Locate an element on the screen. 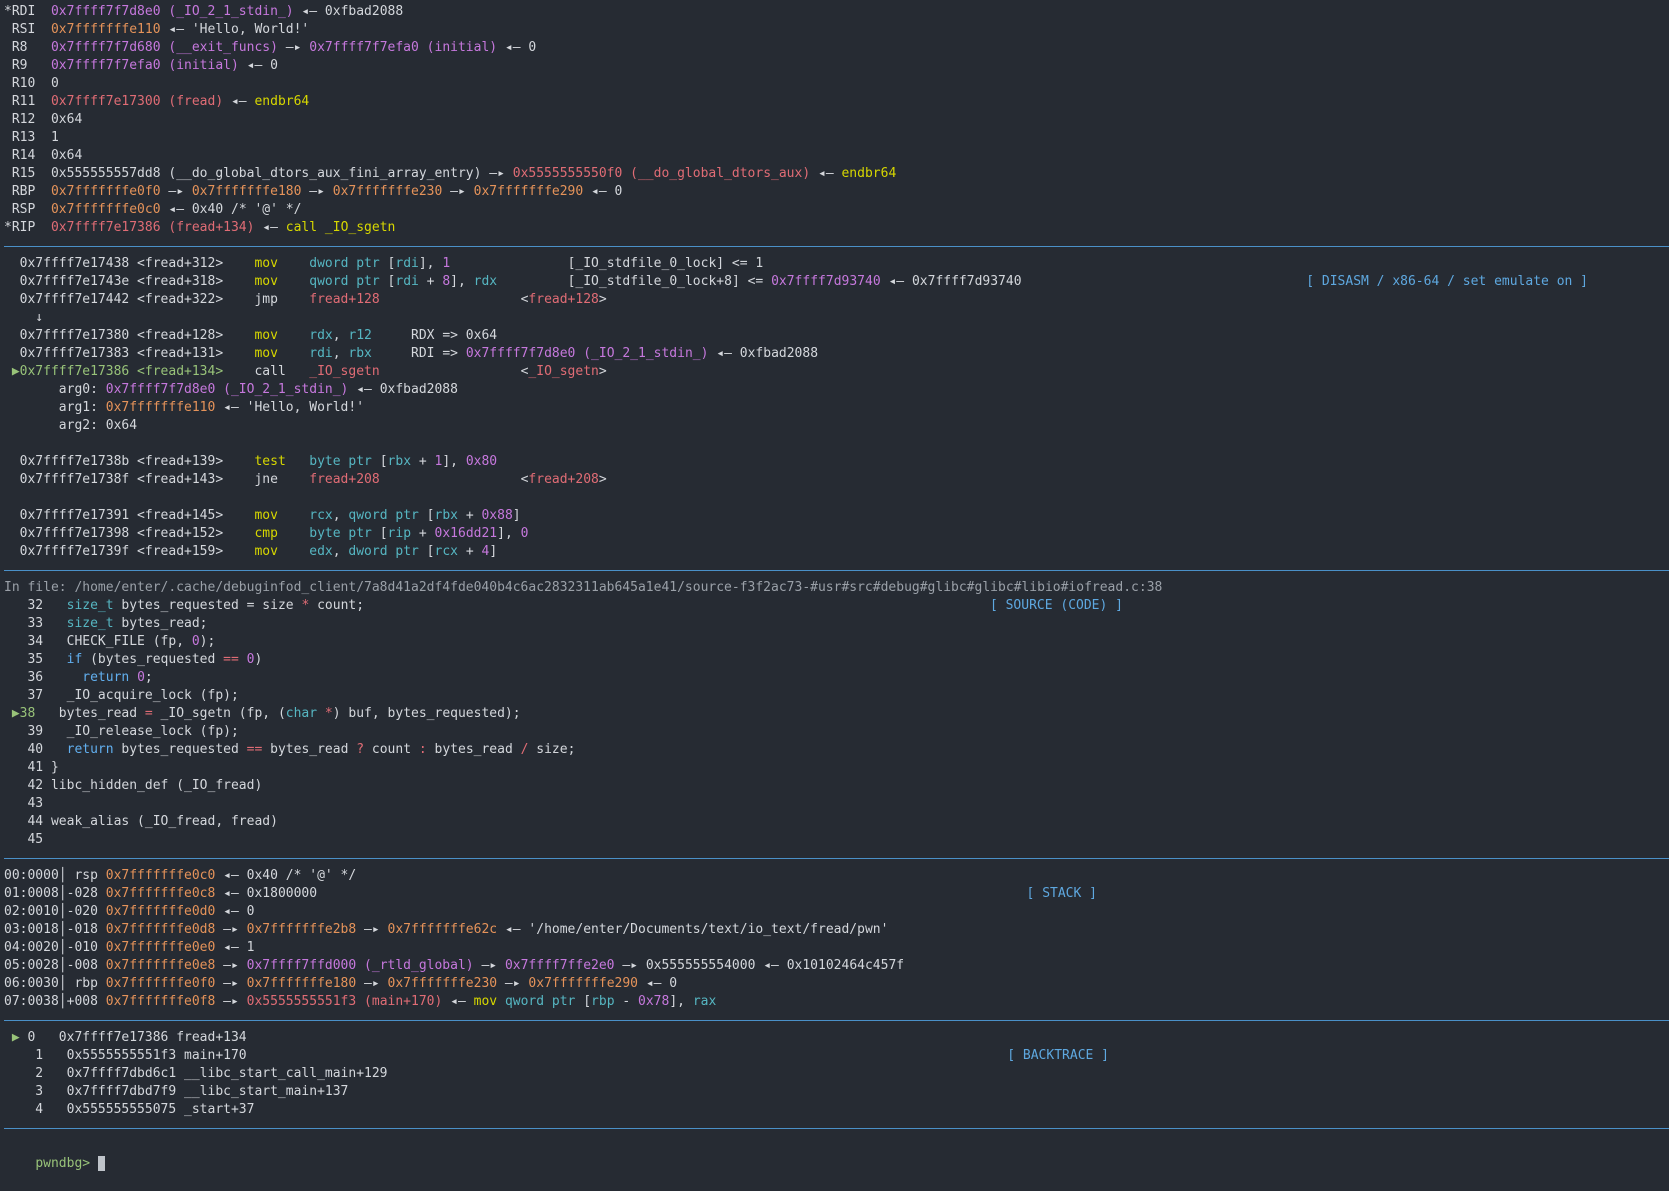  text-segment: 0x64 is located at coordinates (66, 119).